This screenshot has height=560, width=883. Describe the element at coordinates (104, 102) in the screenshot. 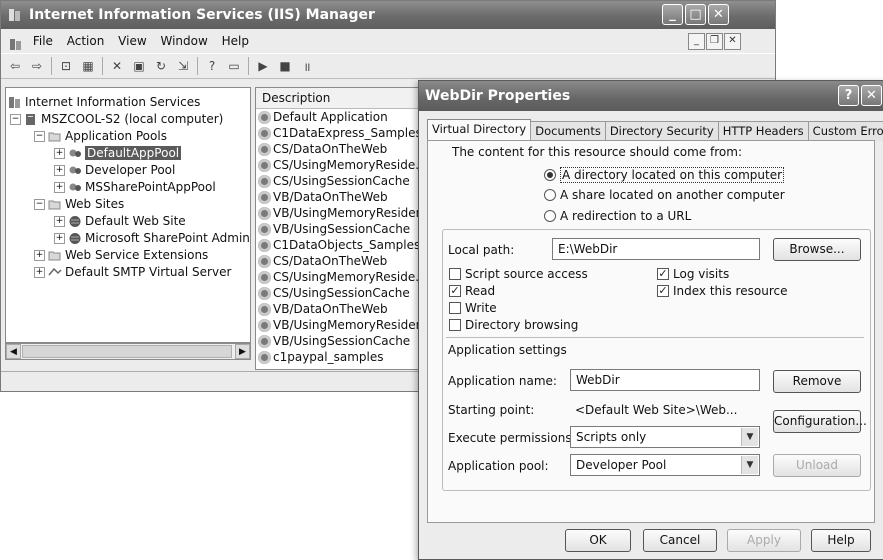

I see `tree-root: Internet Information Services` at that location.